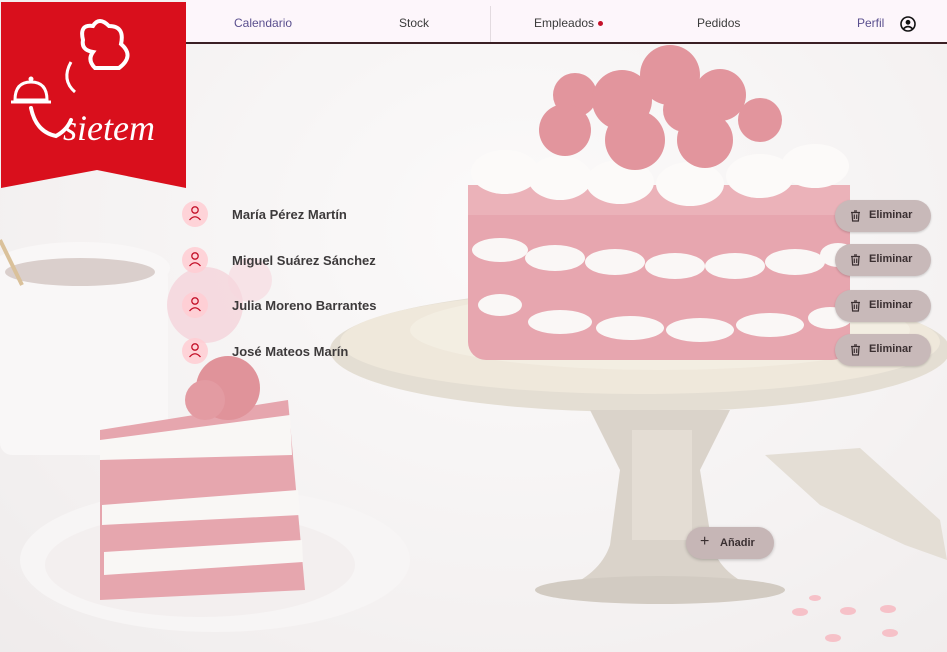 The height and width of the screenshot is (652, 947). I want to click on add-employee-button: + Añadir, so click(730, 543).